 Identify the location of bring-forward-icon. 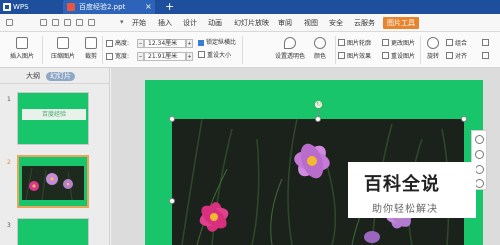
(485, 42).